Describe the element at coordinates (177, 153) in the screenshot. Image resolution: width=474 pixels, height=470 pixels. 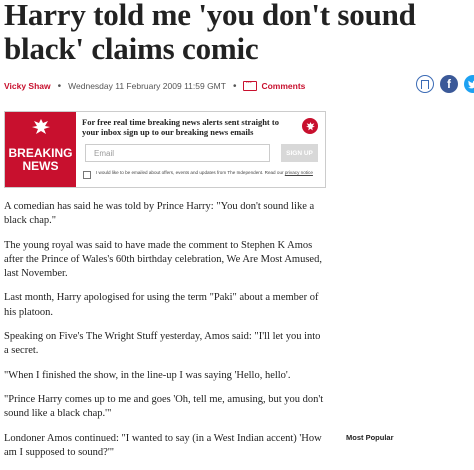
I see `email-input` at that location.